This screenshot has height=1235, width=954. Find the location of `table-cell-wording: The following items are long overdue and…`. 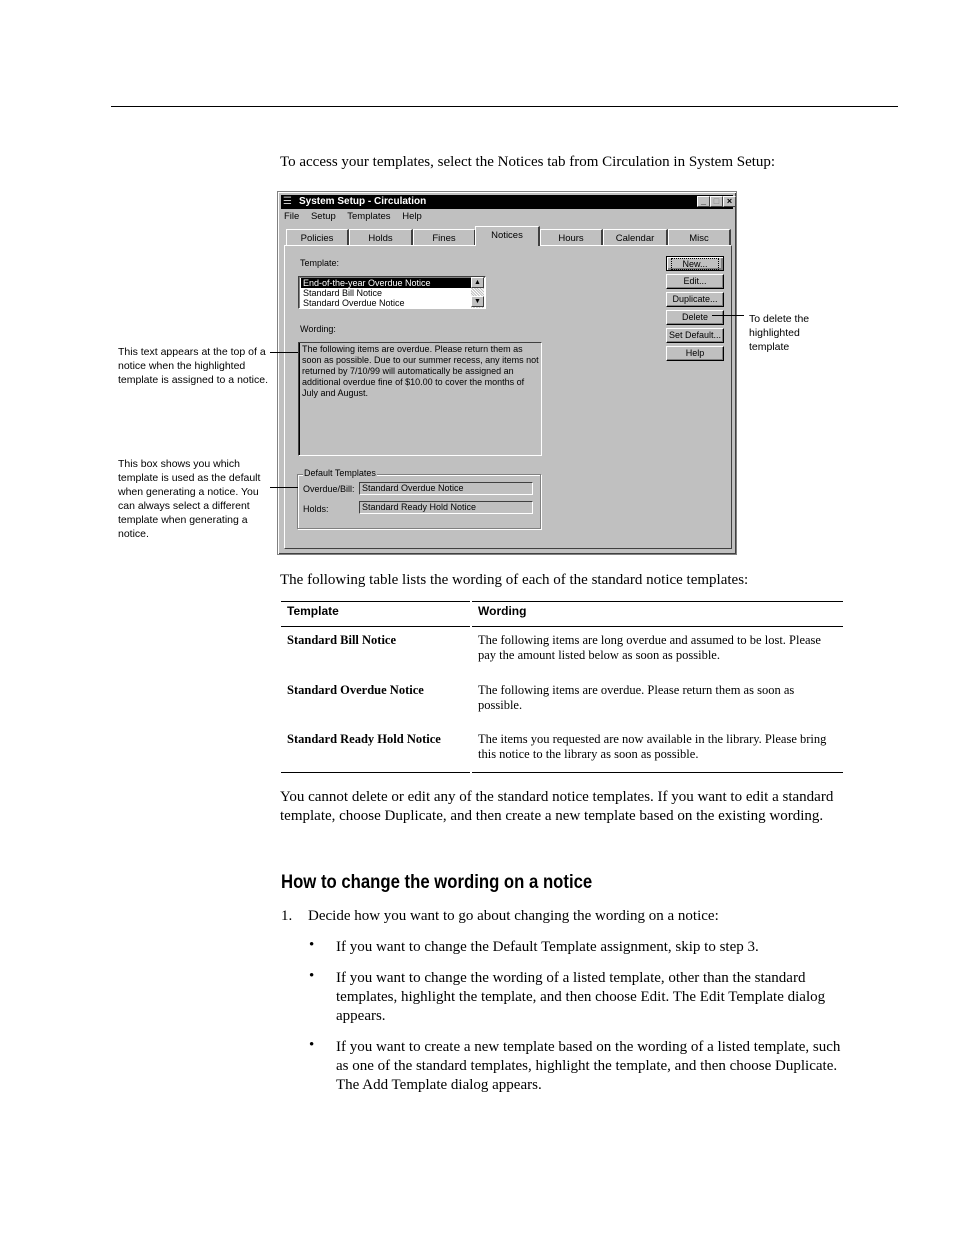

table-cell-wording: The following items are long overdue and… is located at coordinates (649, 647).